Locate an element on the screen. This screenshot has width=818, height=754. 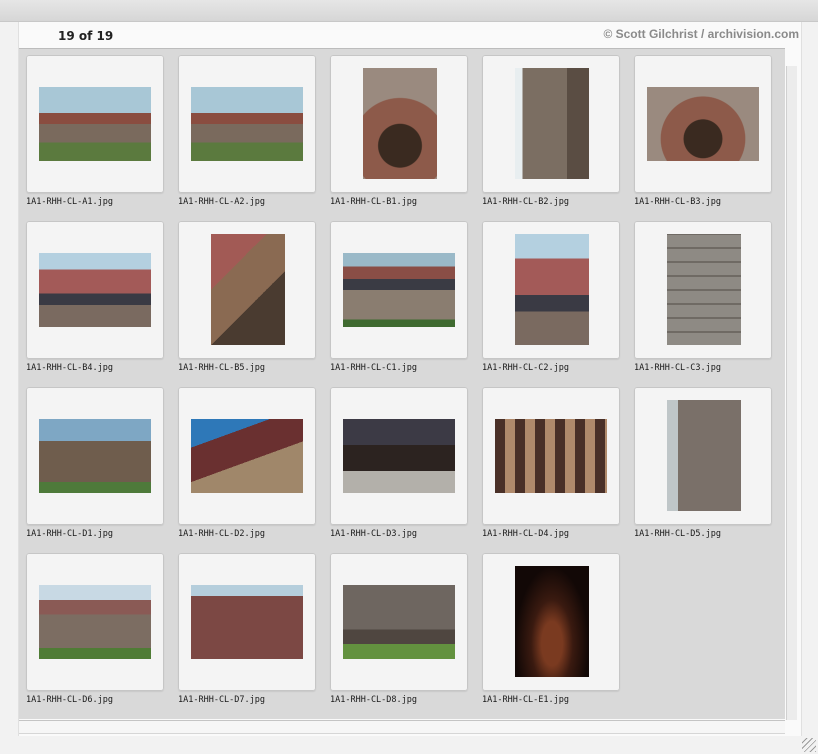
thumbnail-item: 1A1-RHH-CL-A2.jpg is located at coordinates (253, 138).